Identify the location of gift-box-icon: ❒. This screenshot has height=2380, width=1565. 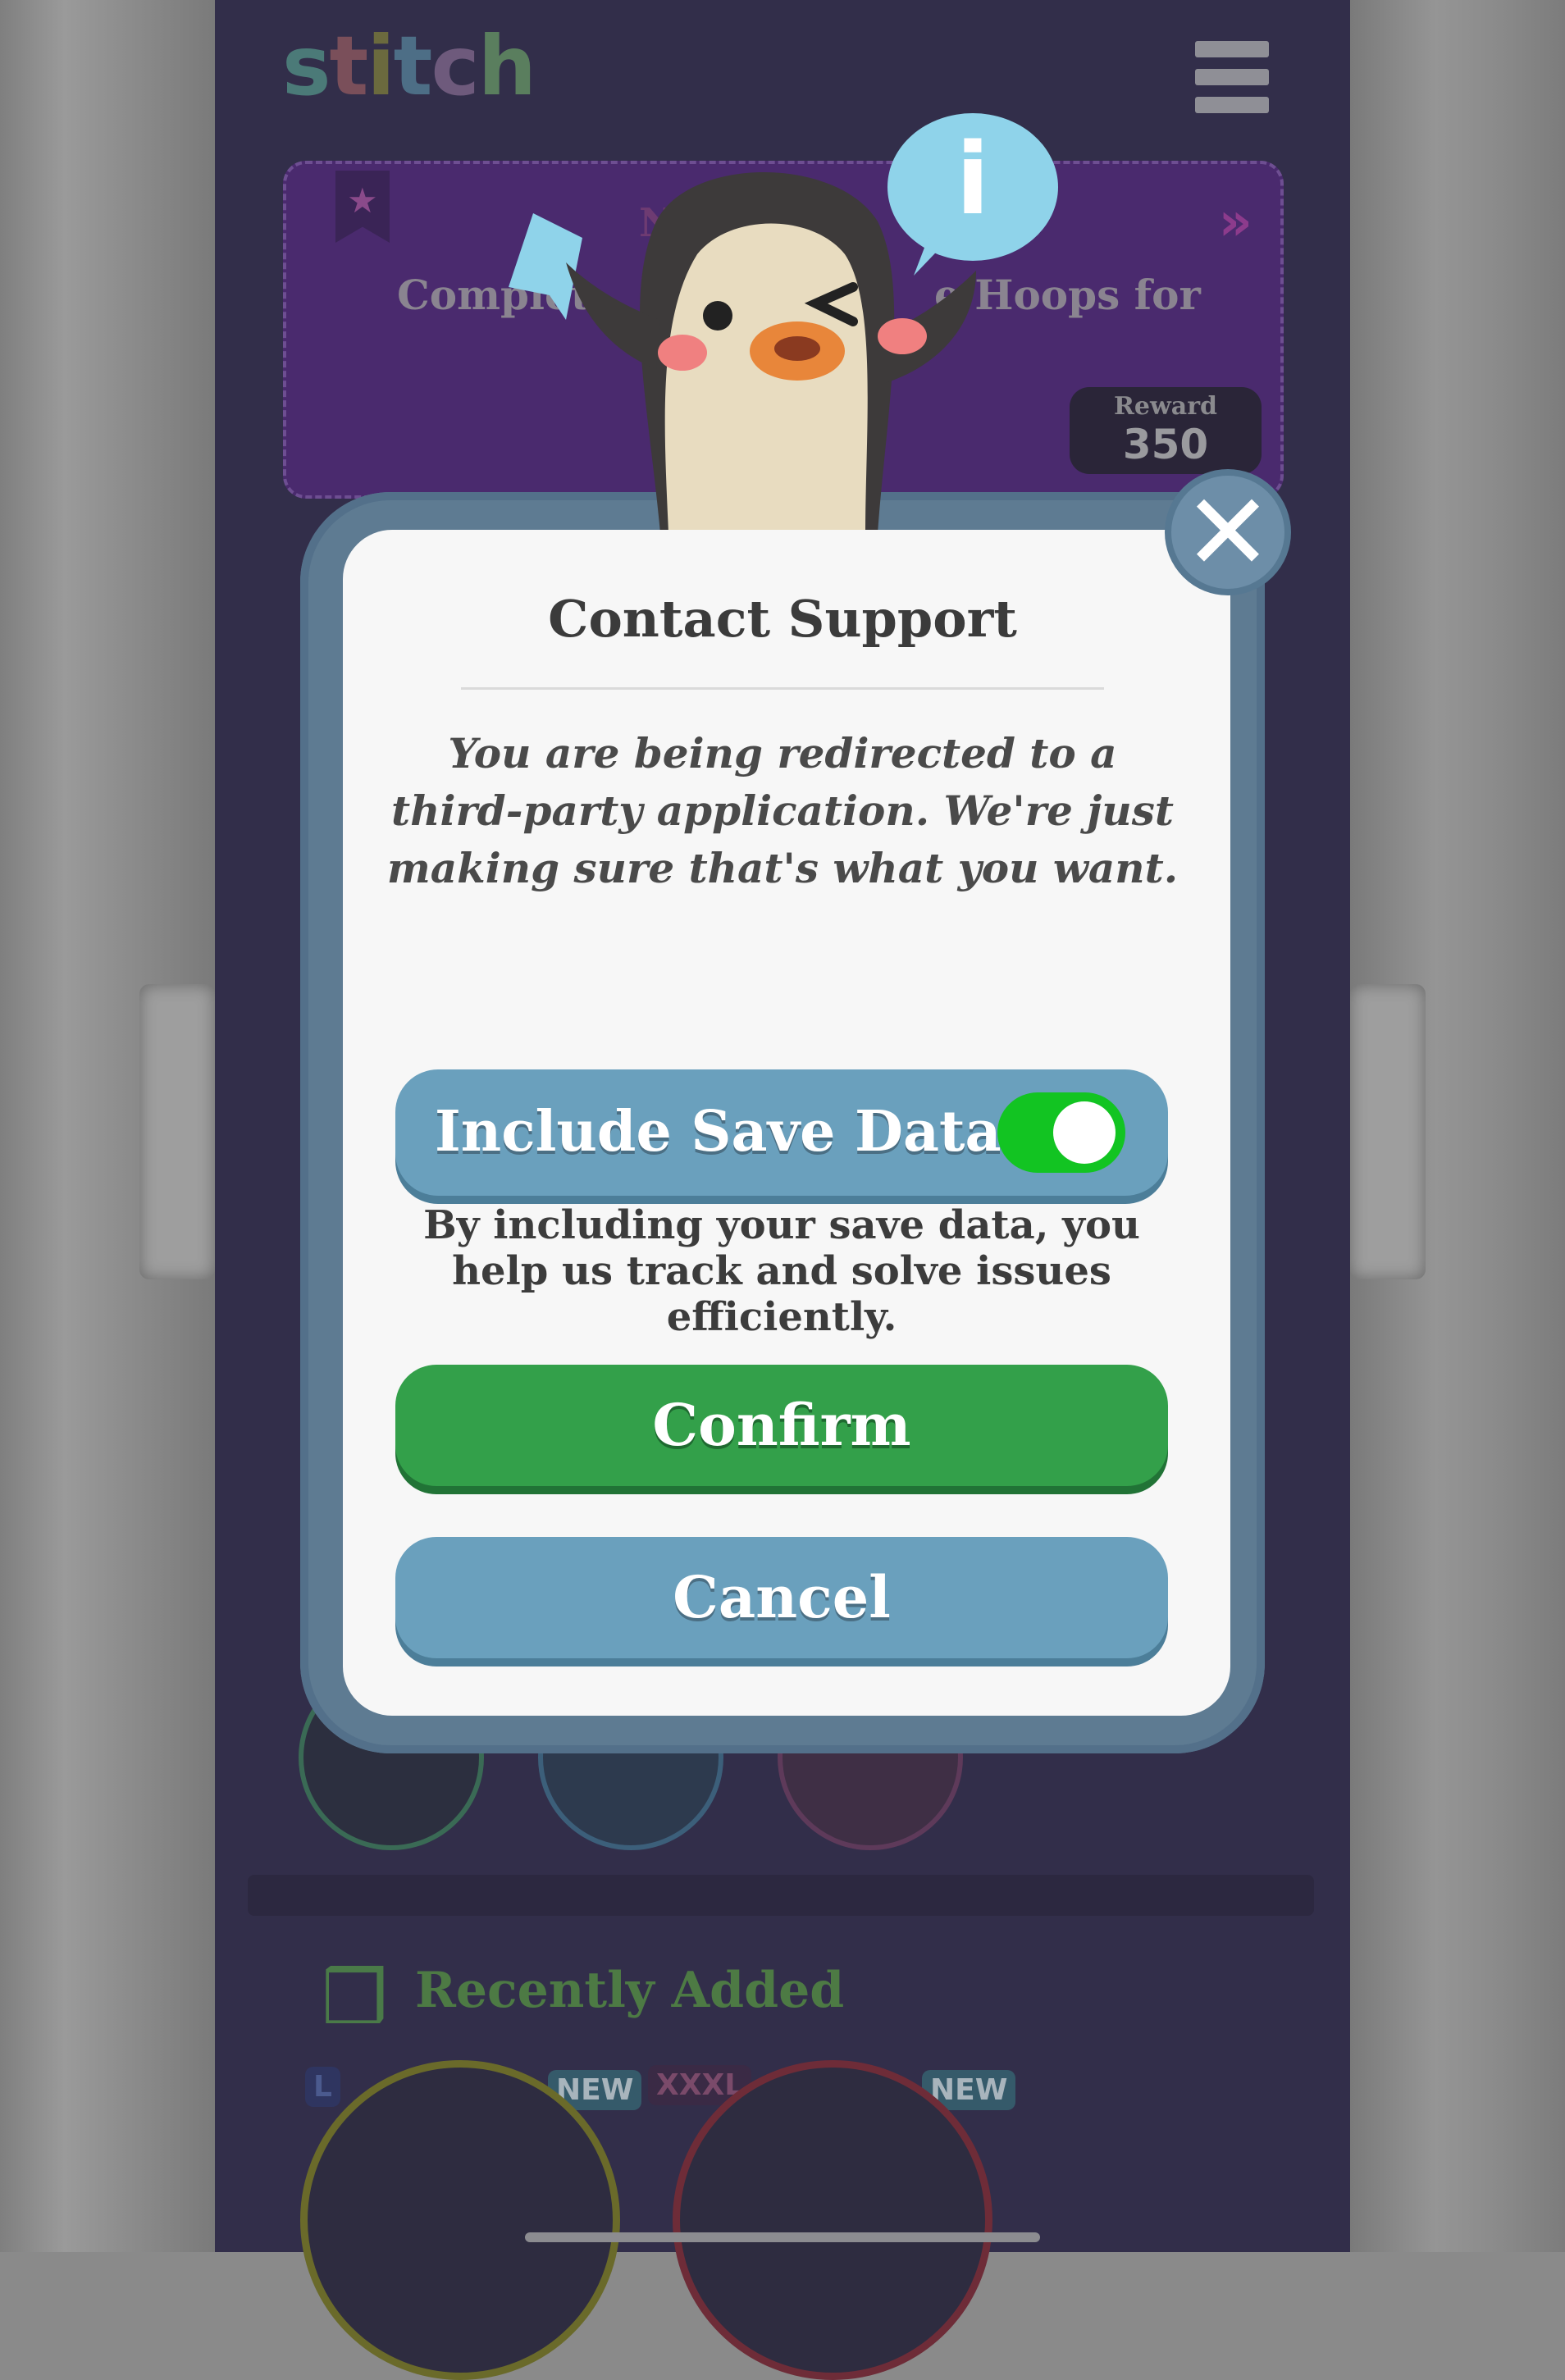
(355, 1998).